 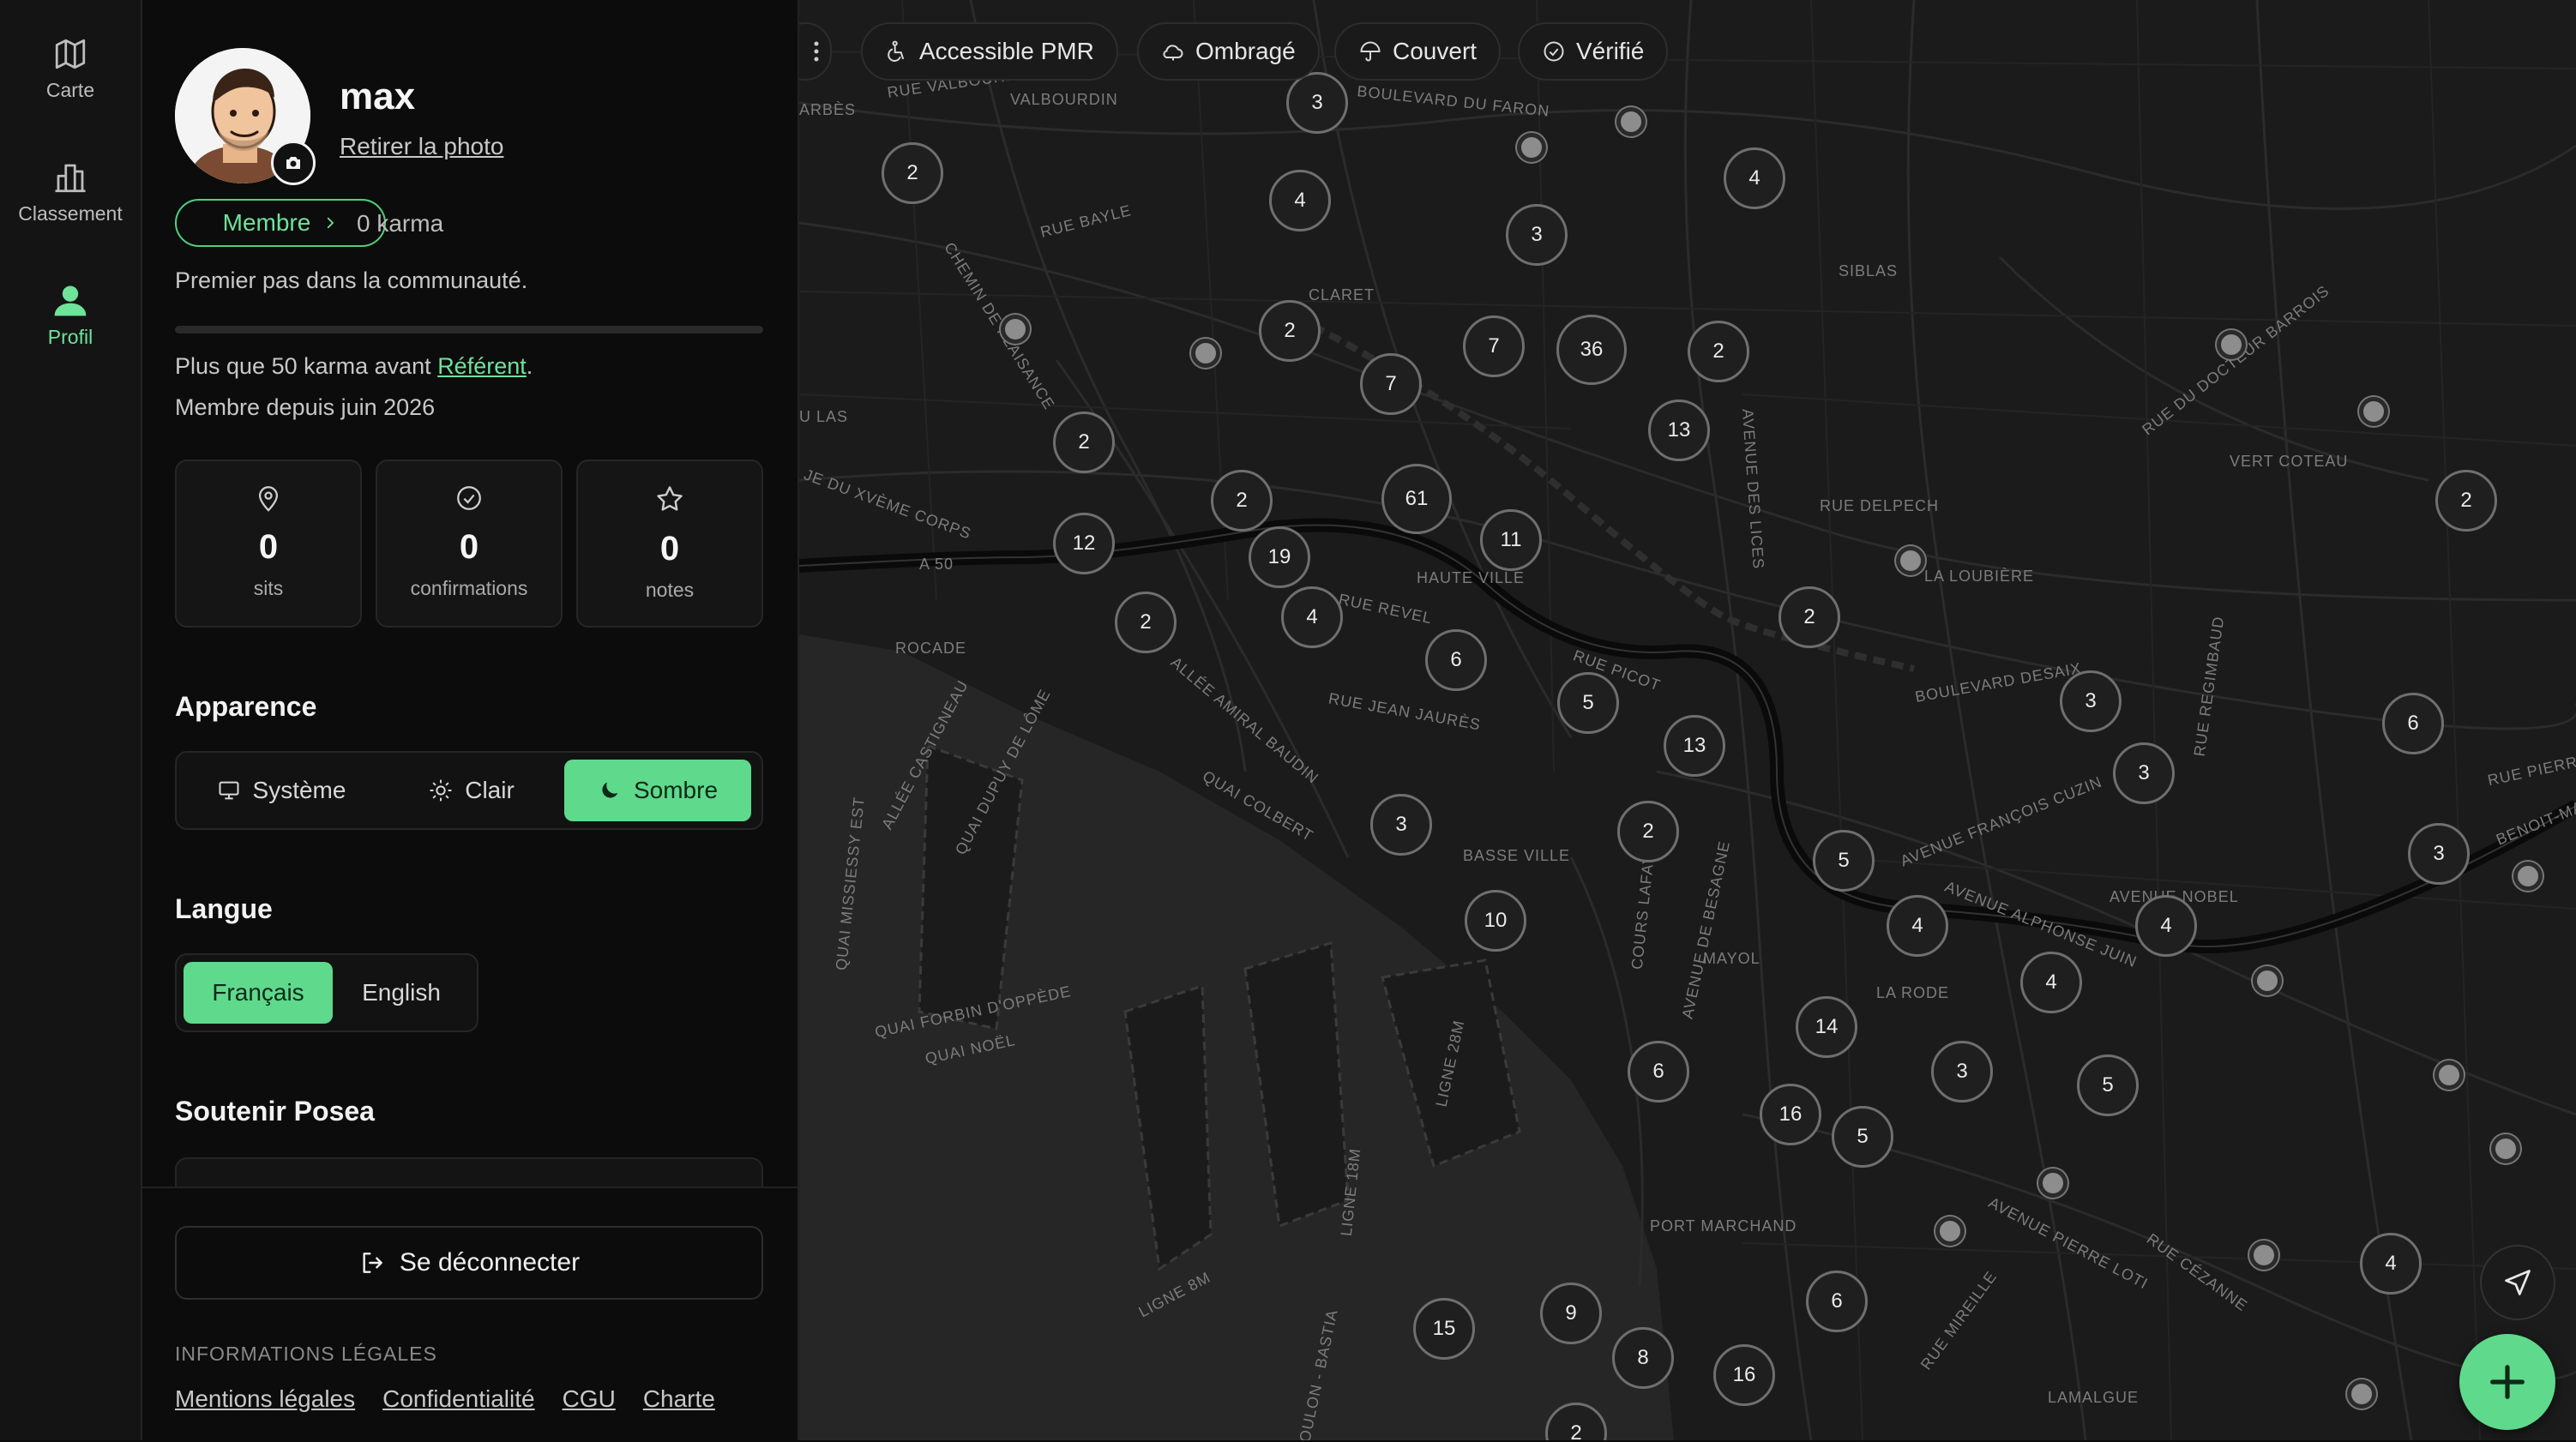 What do you see at coordinates (266, 222) in the screenshot?
I see `role-label: Membre` at bounding box center [266, 222].